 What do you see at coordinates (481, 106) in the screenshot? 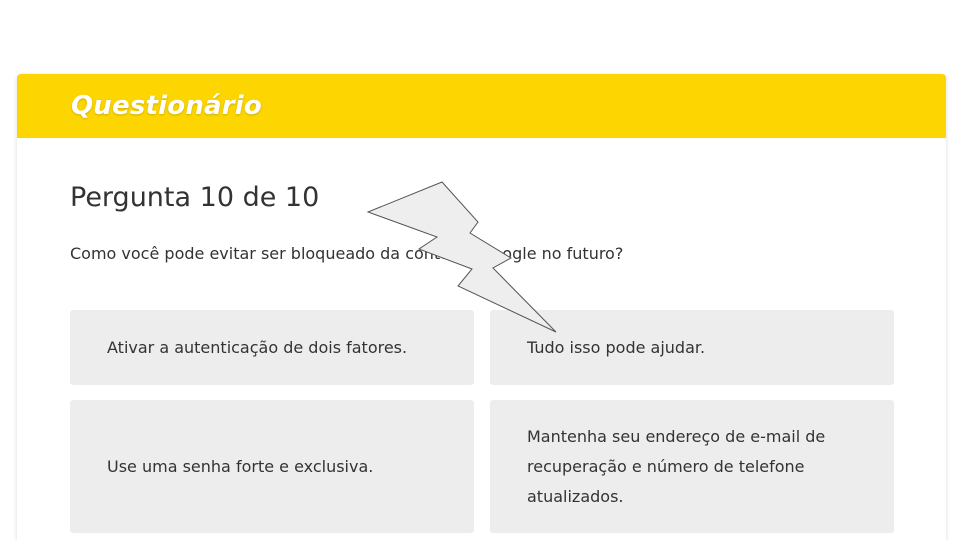
I see `quiz-header: Questionário` at bounding box center [481, 106].